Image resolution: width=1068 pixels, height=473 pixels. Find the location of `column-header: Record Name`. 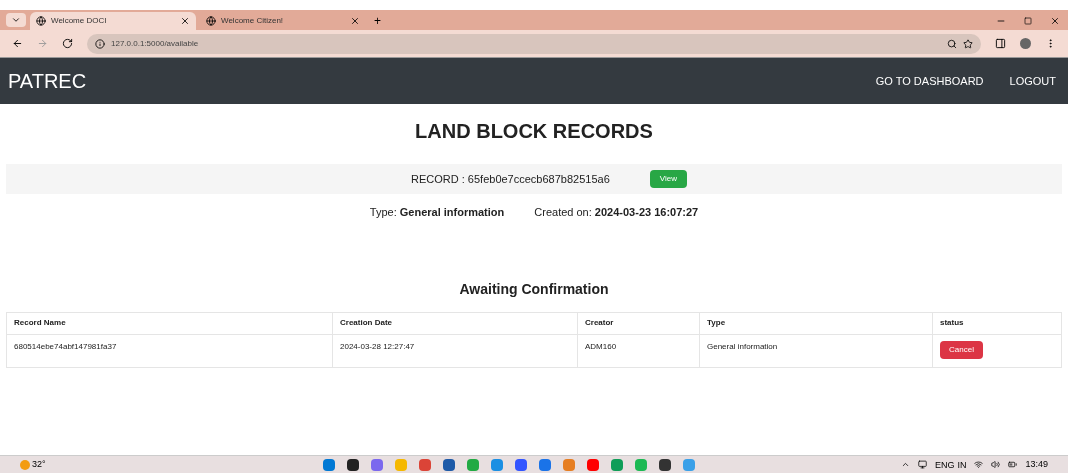

column-header: Record Name is located at coordinates (40, 323).